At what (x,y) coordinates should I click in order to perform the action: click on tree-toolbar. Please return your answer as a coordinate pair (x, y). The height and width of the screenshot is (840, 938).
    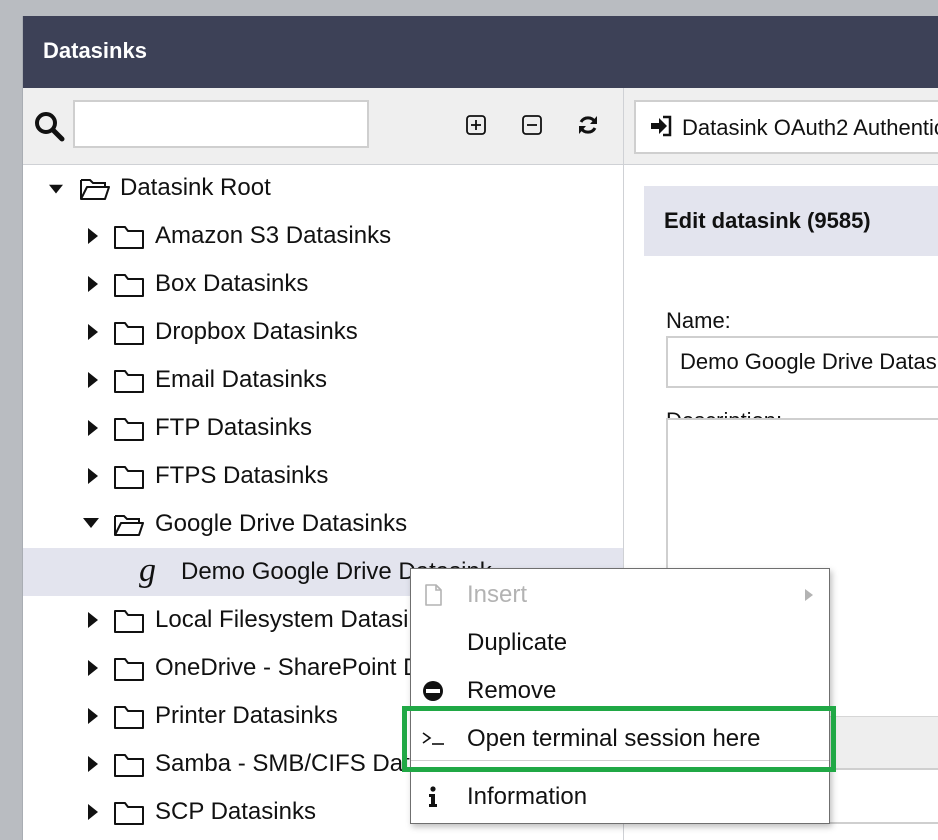
    Looking at the image, I should click on (323, 126).